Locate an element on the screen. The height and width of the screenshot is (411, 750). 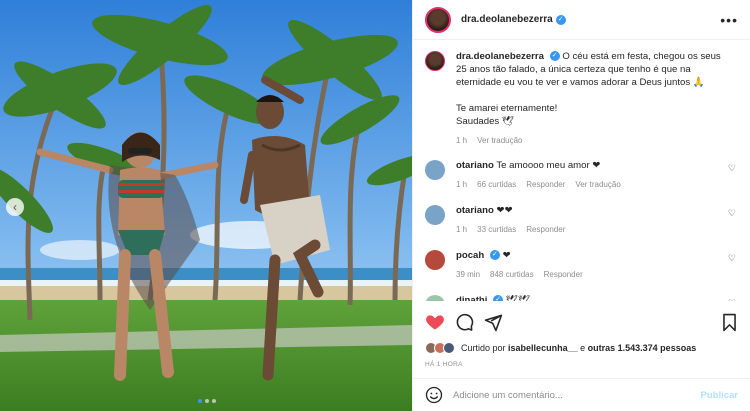
carousel-dots is located at coordinates (207, 401).